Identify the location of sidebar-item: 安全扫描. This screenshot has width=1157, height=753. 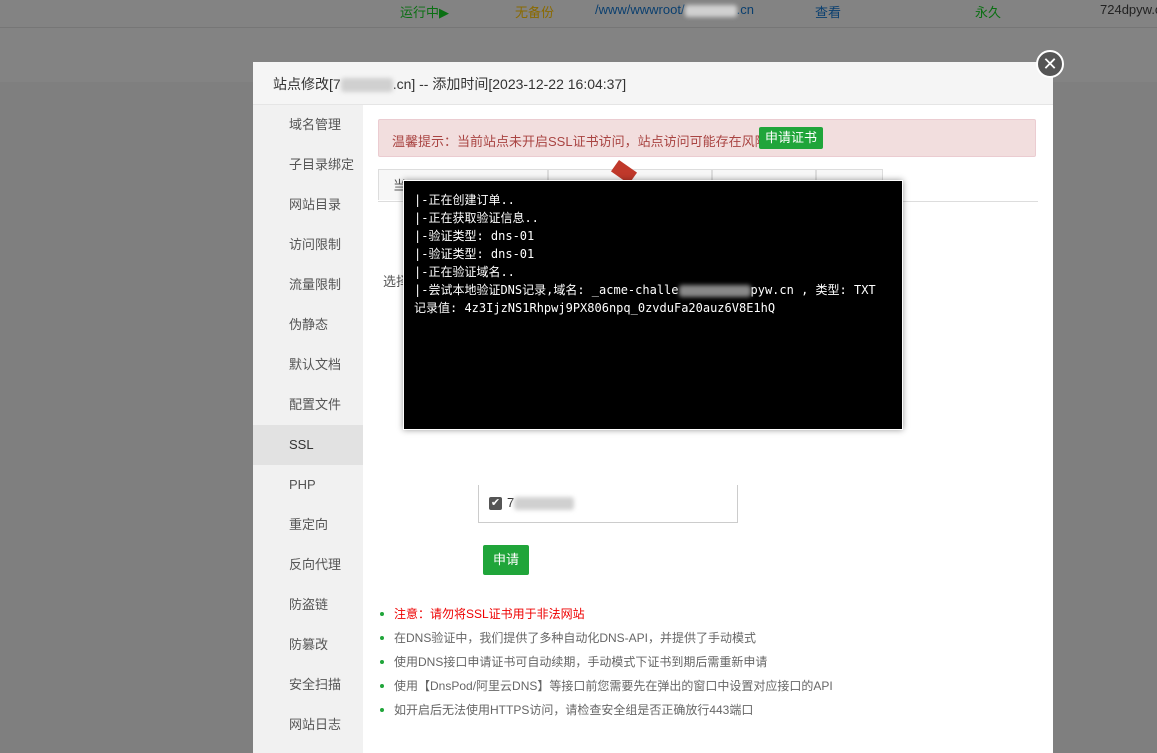
(308, 685).